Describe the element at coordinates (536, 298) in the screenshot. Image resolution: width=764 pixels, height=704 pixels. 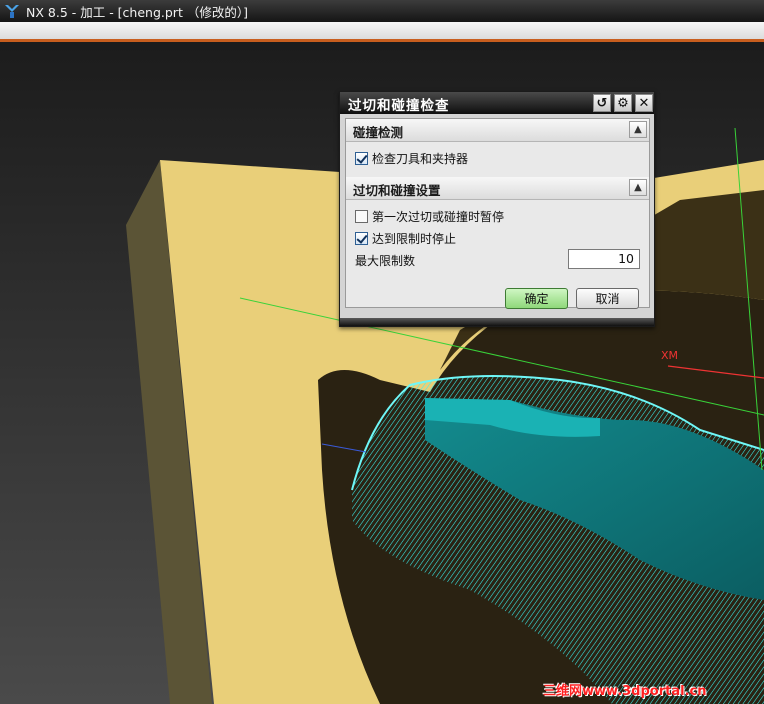
I see `ok-button: 确定` at that location.